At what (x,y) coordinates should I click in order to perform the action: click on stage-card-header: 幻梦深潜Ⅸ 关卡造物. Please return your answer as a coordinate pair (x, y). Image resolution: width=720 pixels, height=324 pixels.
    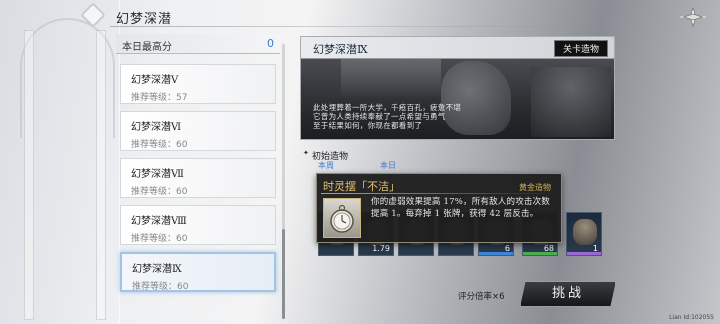
    Looking at the image, I should click on (457, 48).